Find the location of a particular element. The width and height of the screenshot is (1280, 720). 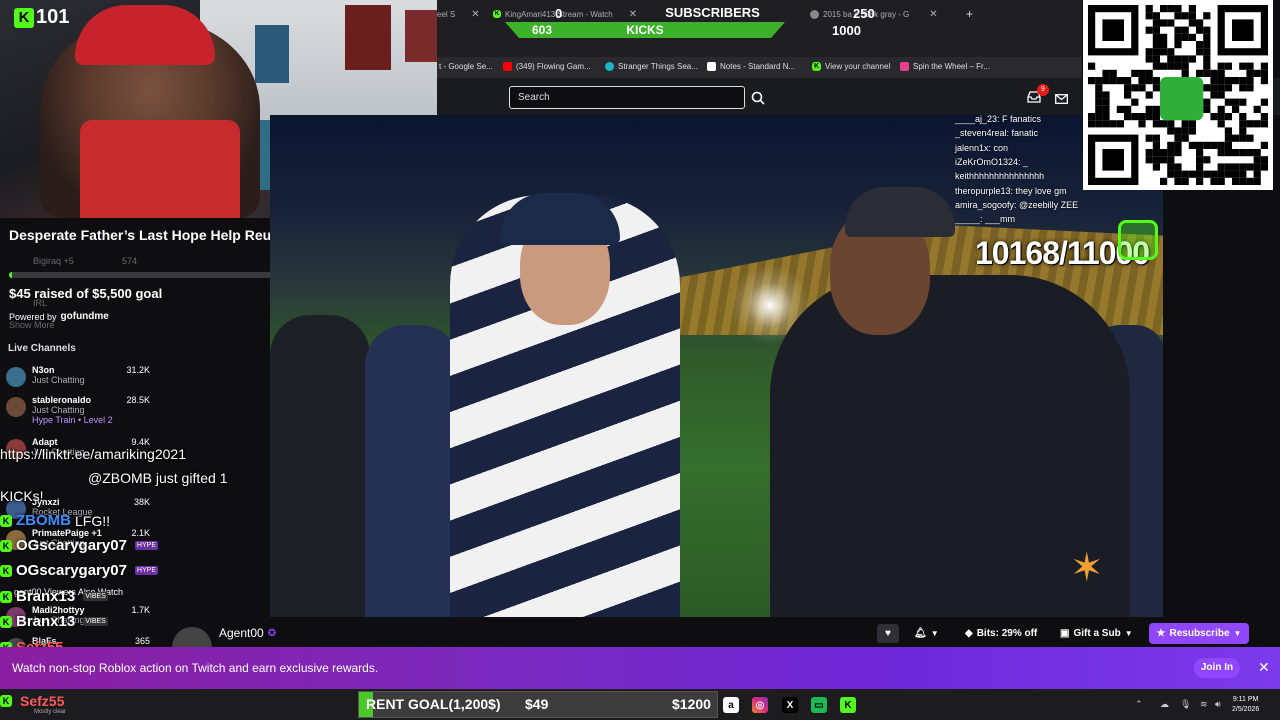

microphone-icon: 🎙︎ is located at coordinates (1185, 704).